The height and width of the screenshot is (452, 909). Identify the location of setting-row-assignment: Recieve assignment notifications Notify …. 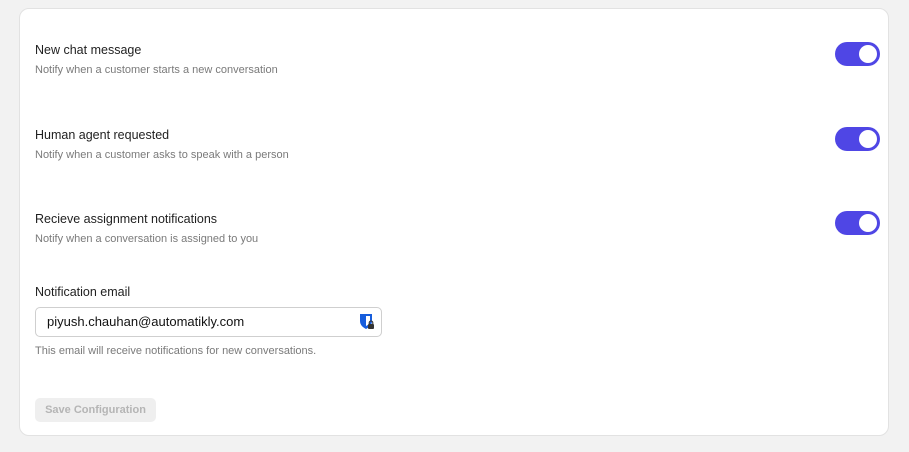
(457, 231).